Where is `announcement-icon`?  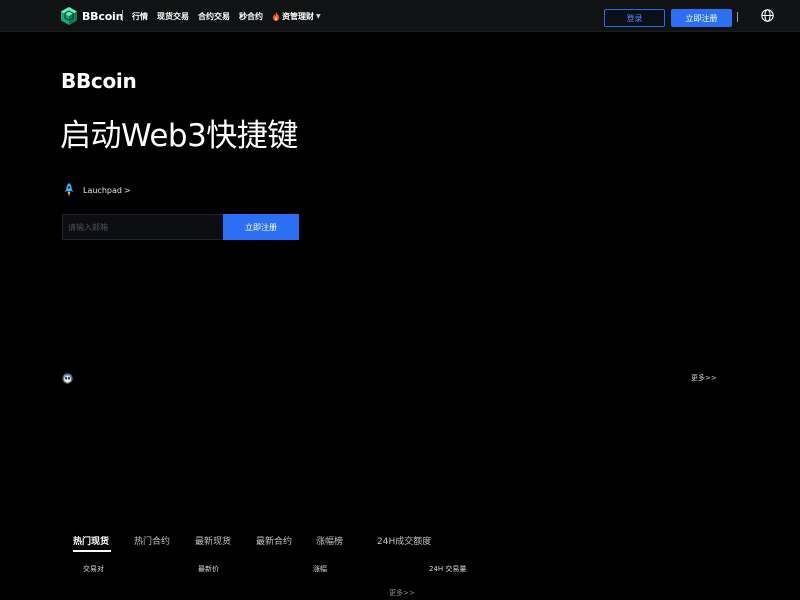
announcement-icon is located at coordinates (67, 378).